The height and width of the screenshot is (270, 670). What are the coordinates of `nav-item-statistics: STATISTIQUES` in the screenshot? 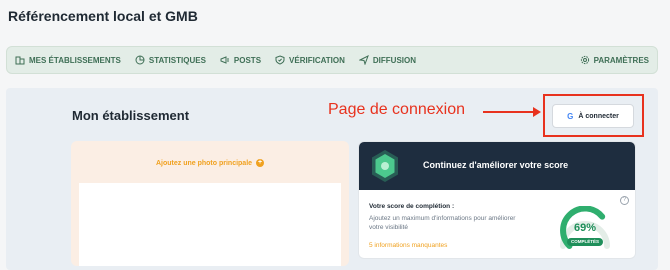 It's located at (170, 60).